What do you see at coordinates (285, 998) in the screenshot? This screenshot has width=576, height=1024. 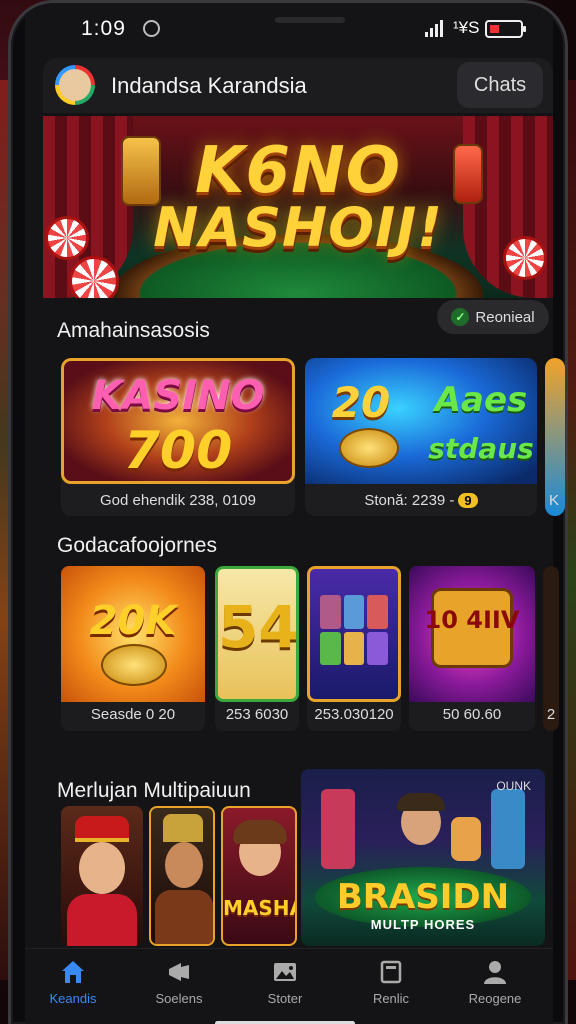 I see `nav-item-label: Stoter` at bounding box center [285, 998].